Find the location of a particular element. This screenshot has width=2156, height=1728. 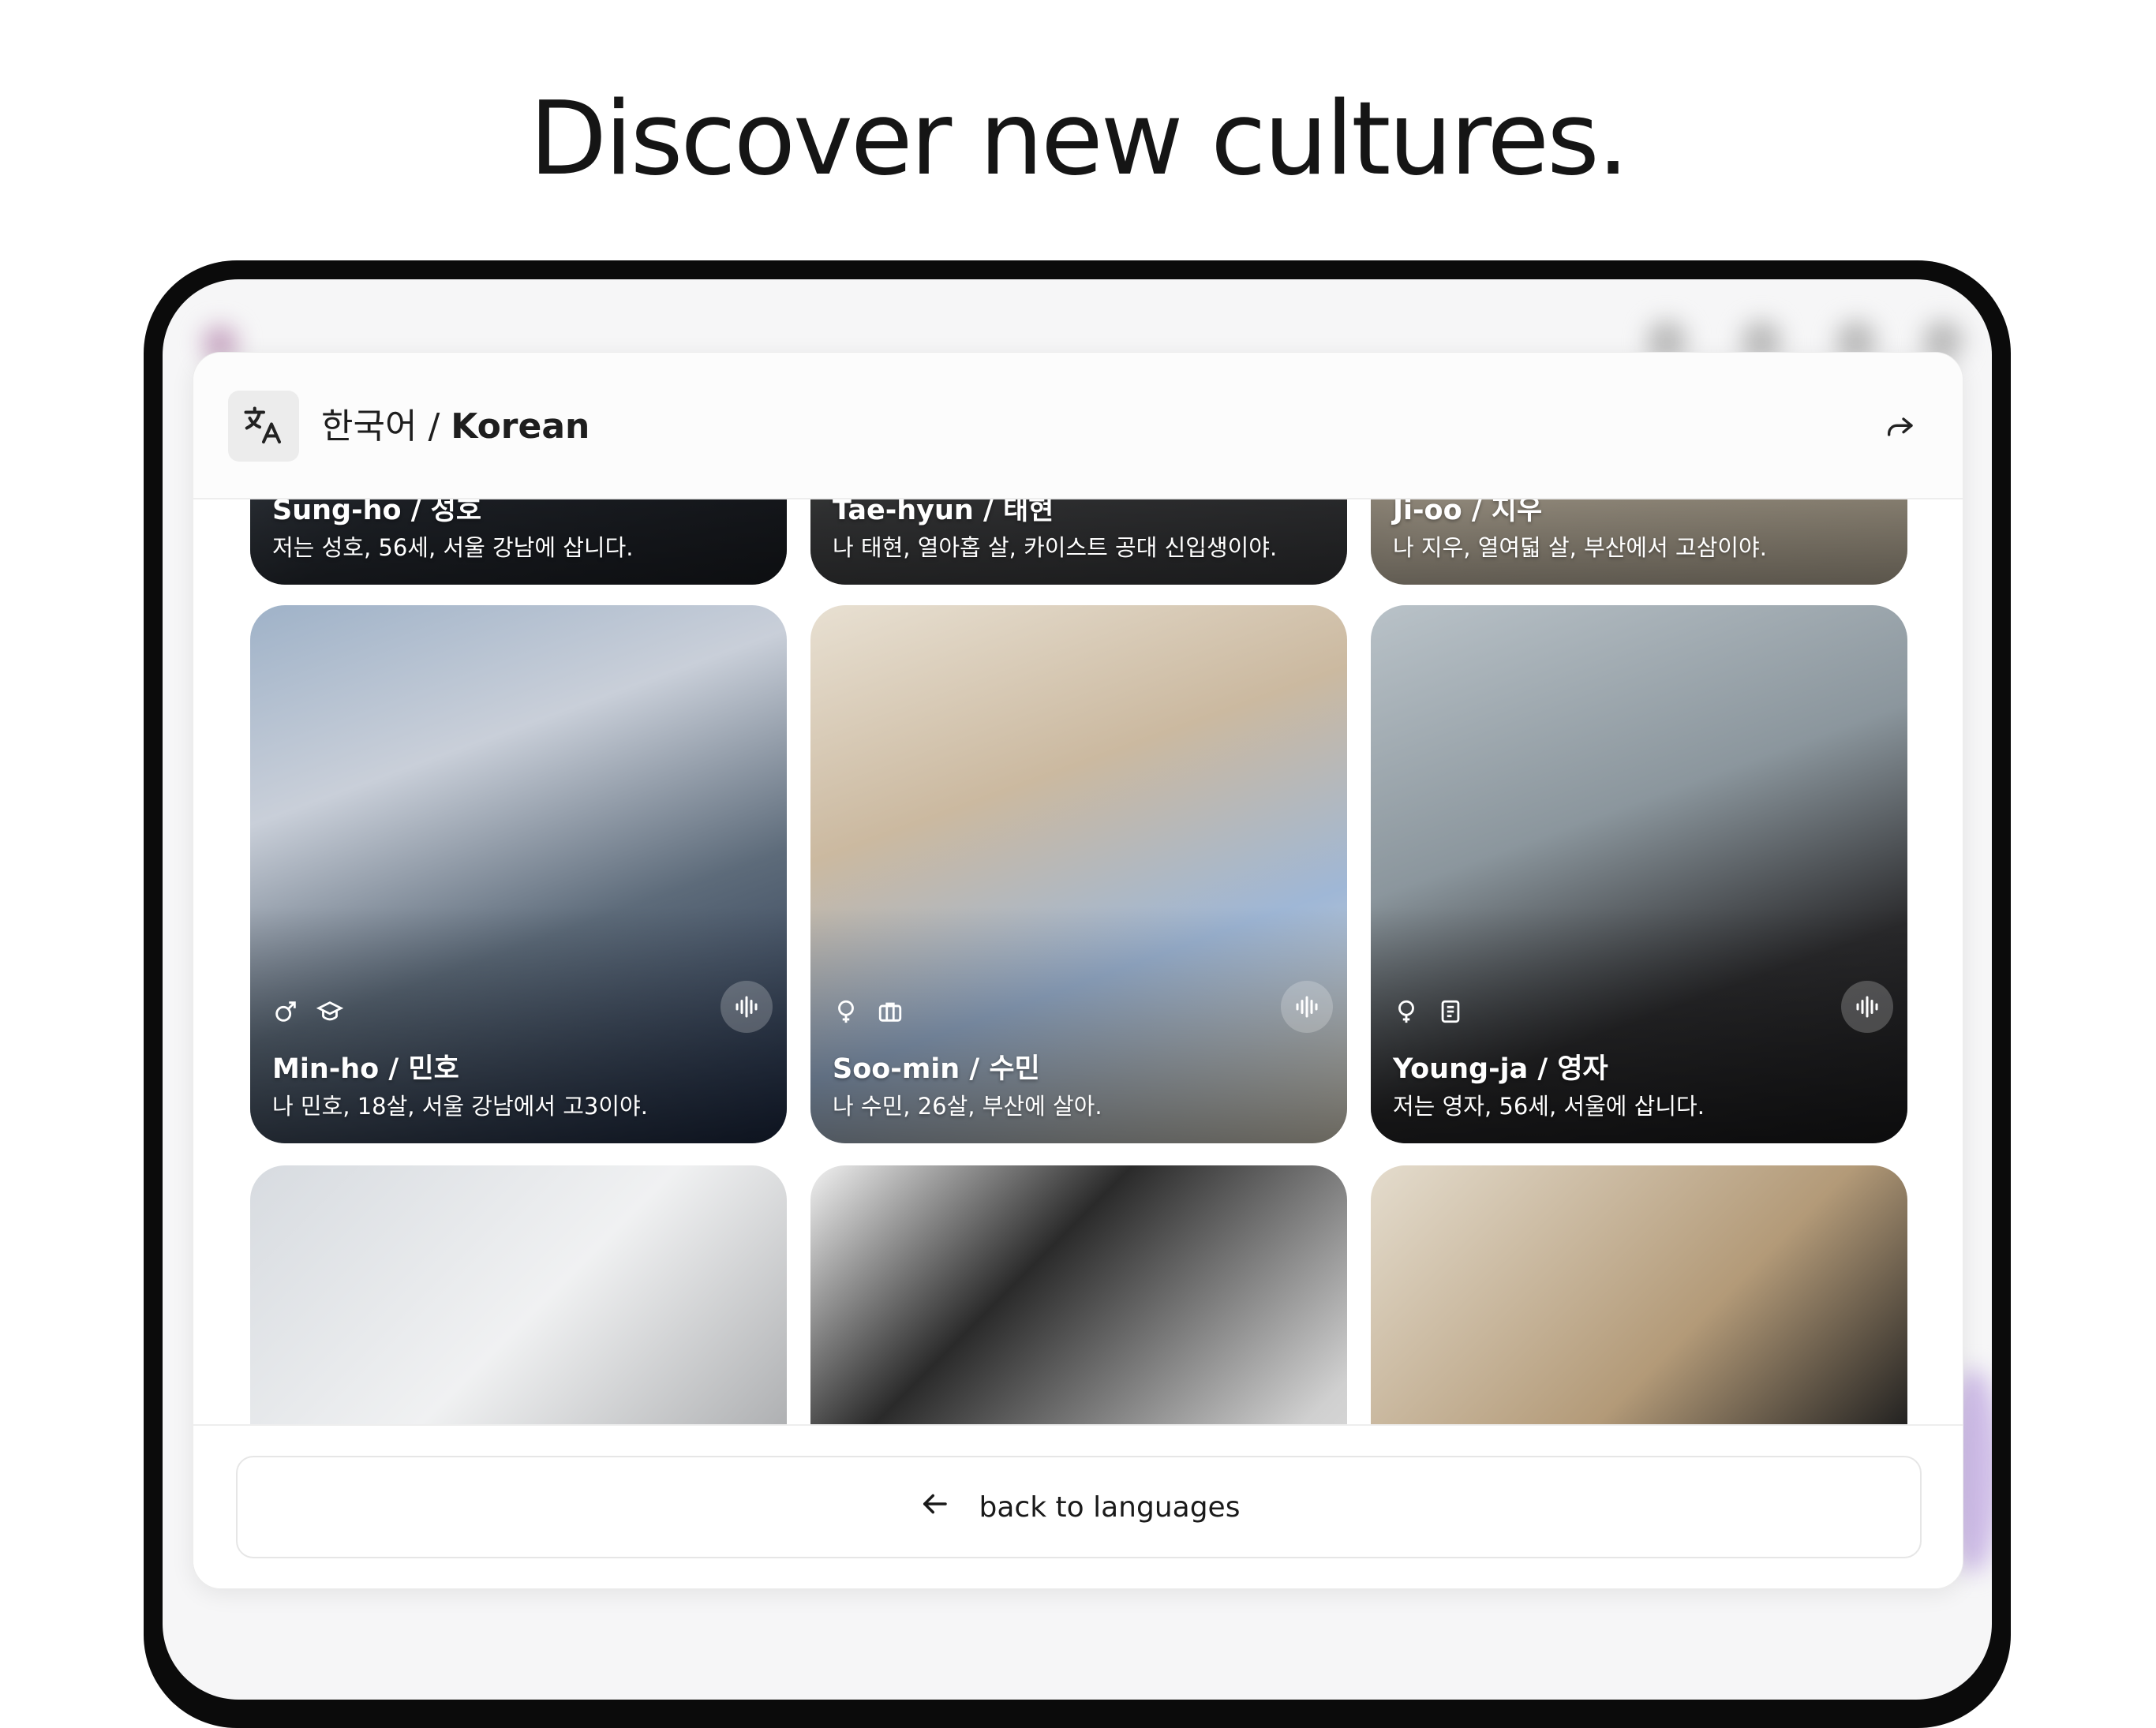

persona-card-min-ho: Min-ho / 민호 나 민호, 18살, 서울 강남에서 고3이야. is located at coordinates (518, 874).